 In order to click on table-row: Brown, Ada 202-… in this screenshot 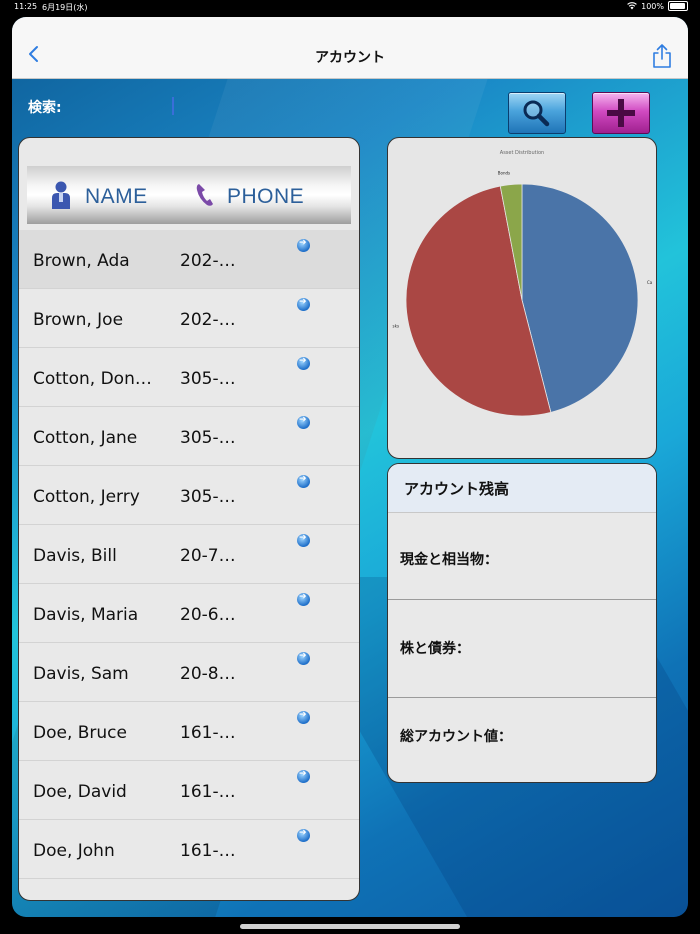, I will do `click(189, 259)`.